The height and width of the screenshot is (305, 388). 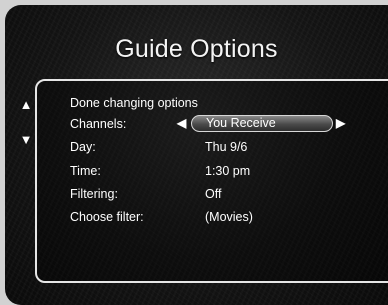 What do you see at coordinates (26, 140) in the screenshot?
I see `arrow-down-icon: ▼` at bounding box center [26, 140].